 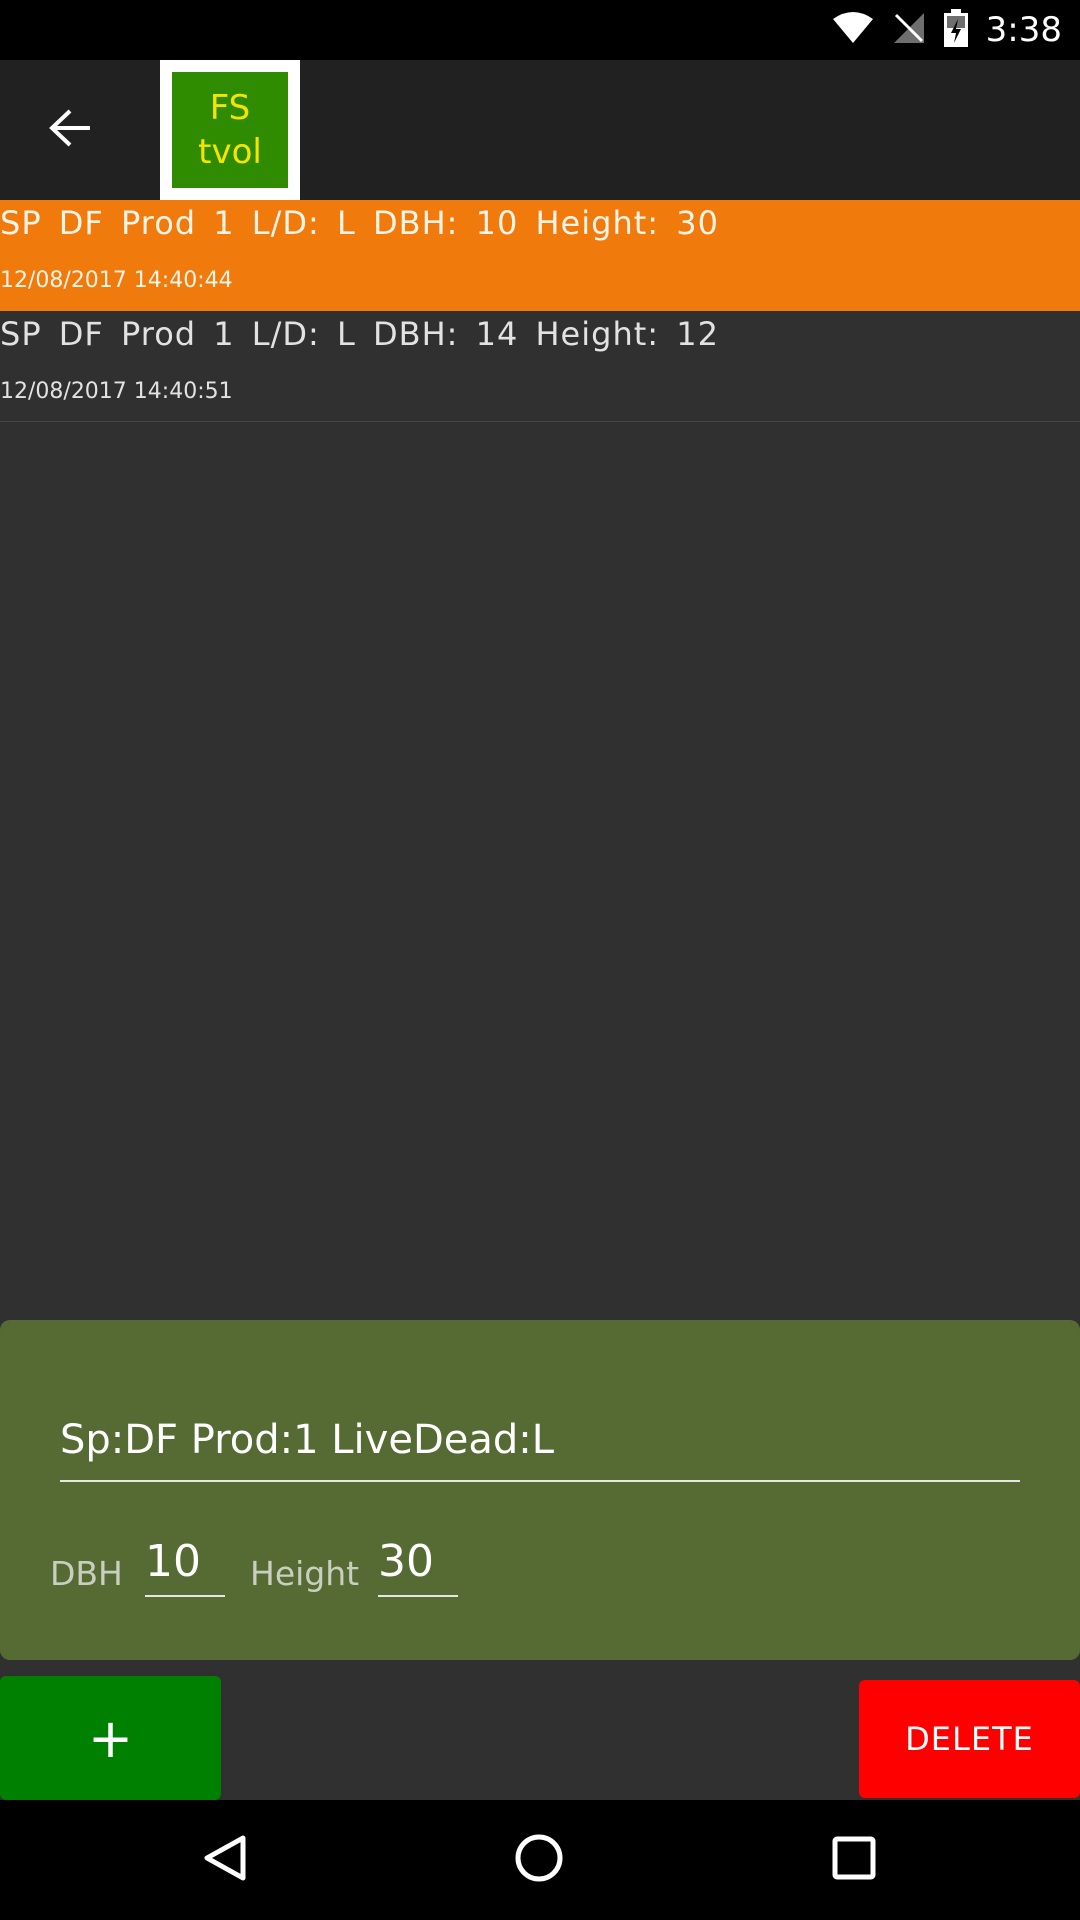 I want to click on record-summary: SP DF Prod 1 L/D: L DBH: 14 Height: 12, so click(x=359, y=334).